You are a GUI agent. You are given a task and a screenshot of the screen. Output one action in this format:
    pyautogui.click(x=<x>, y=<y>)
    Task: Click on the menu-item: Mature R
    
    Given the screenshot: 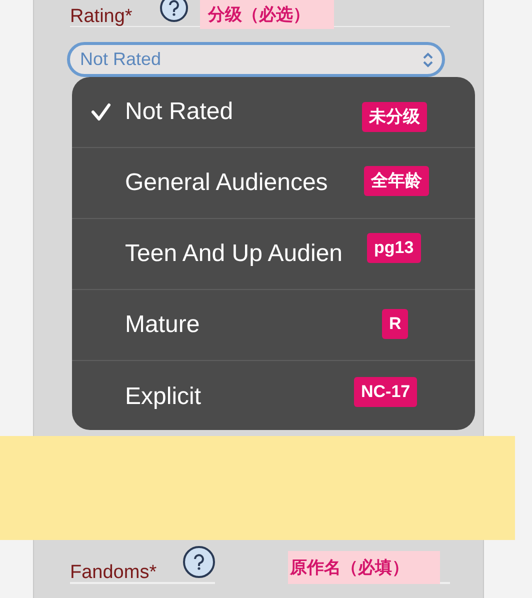 What is the action you would take?
    pyautogui.click(x=273, y=325)
    